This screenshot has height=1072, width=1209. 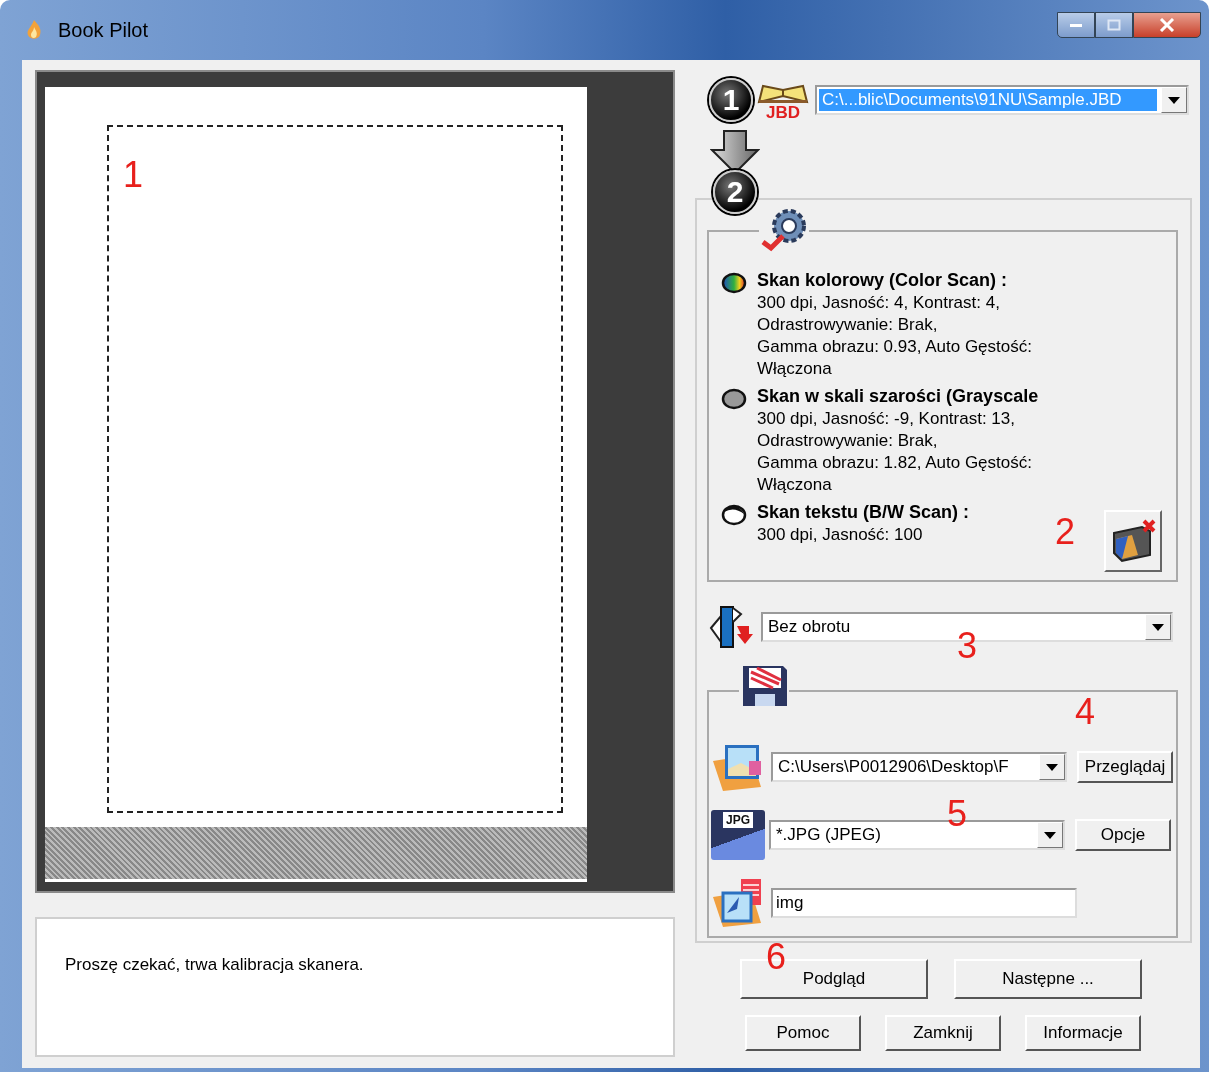 I want to click on file-type-label: JPG, so click(x=738, y=820).